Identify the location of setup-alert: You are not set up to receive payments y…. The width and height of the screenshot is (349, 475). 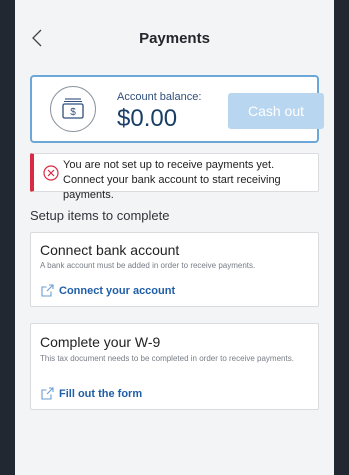
(174, 177).